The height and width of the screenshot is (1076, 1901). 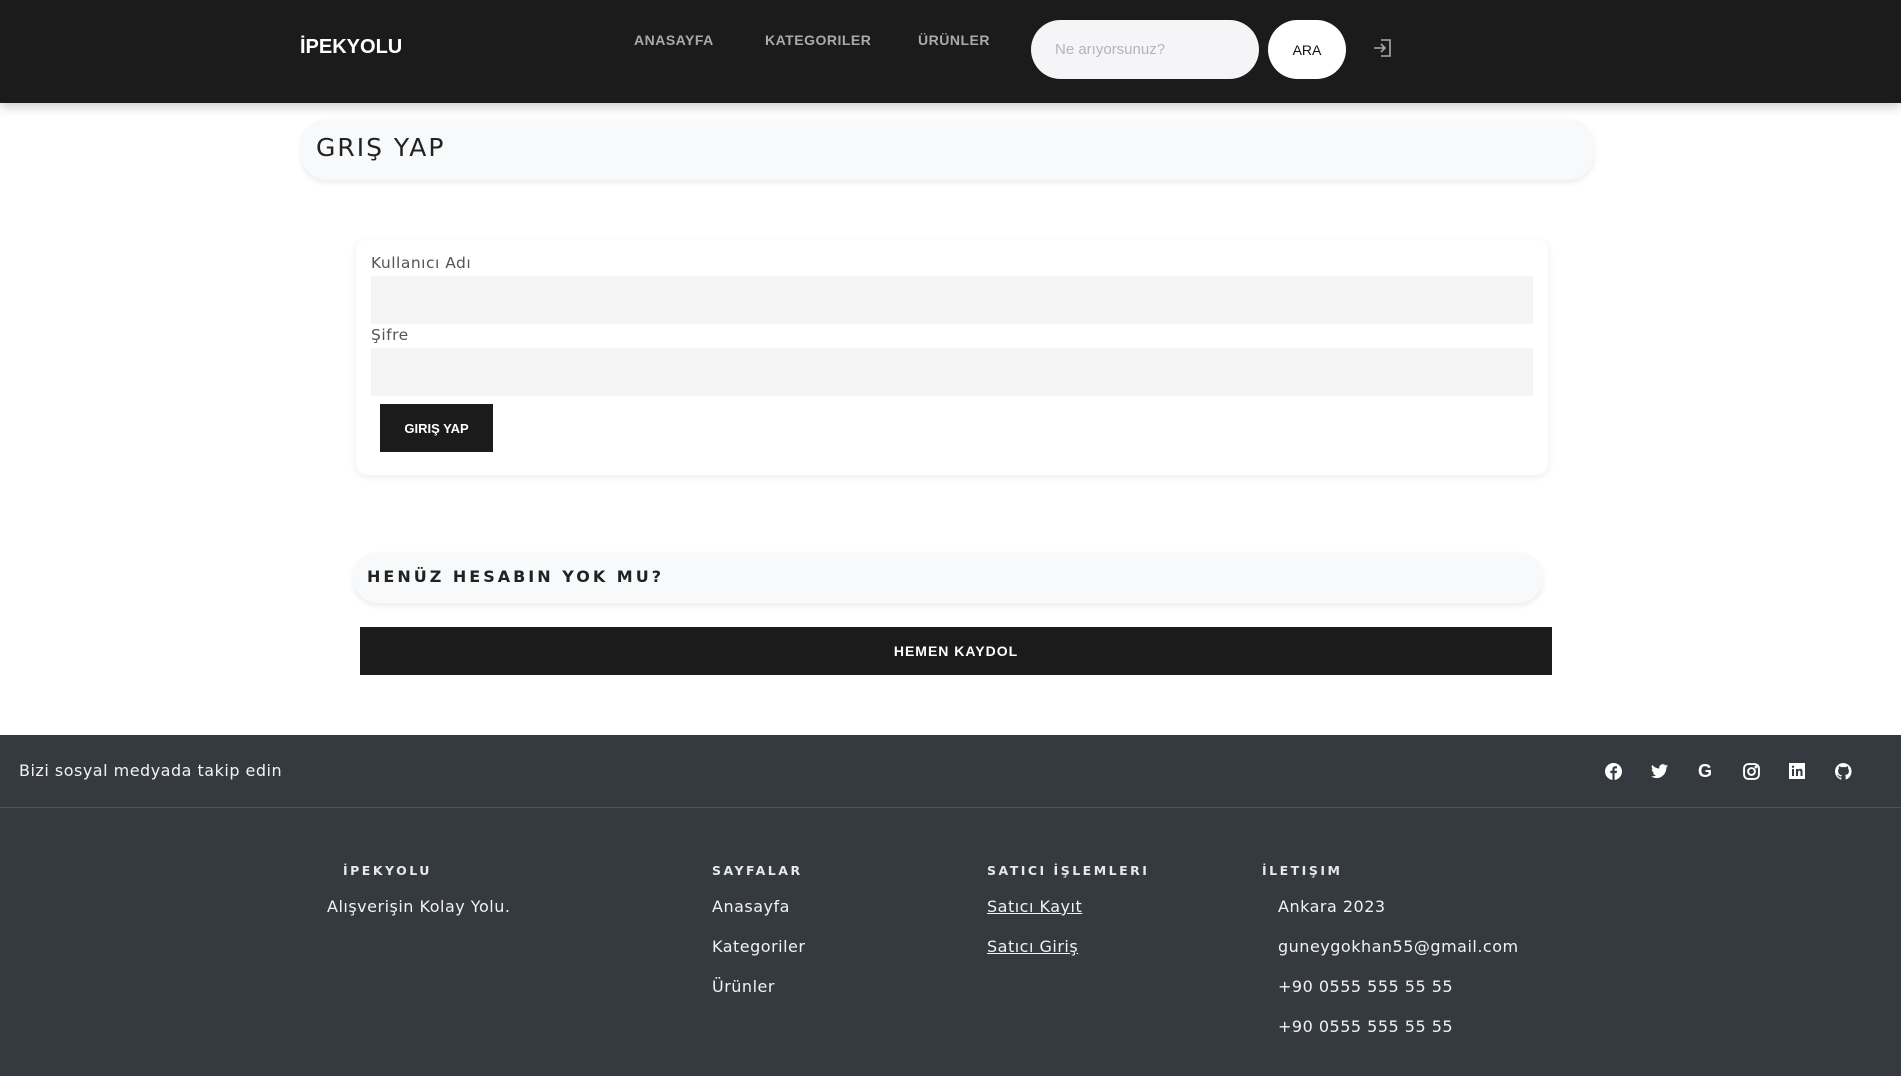 I want to click on github-icon, so click(x=1843, y=771).